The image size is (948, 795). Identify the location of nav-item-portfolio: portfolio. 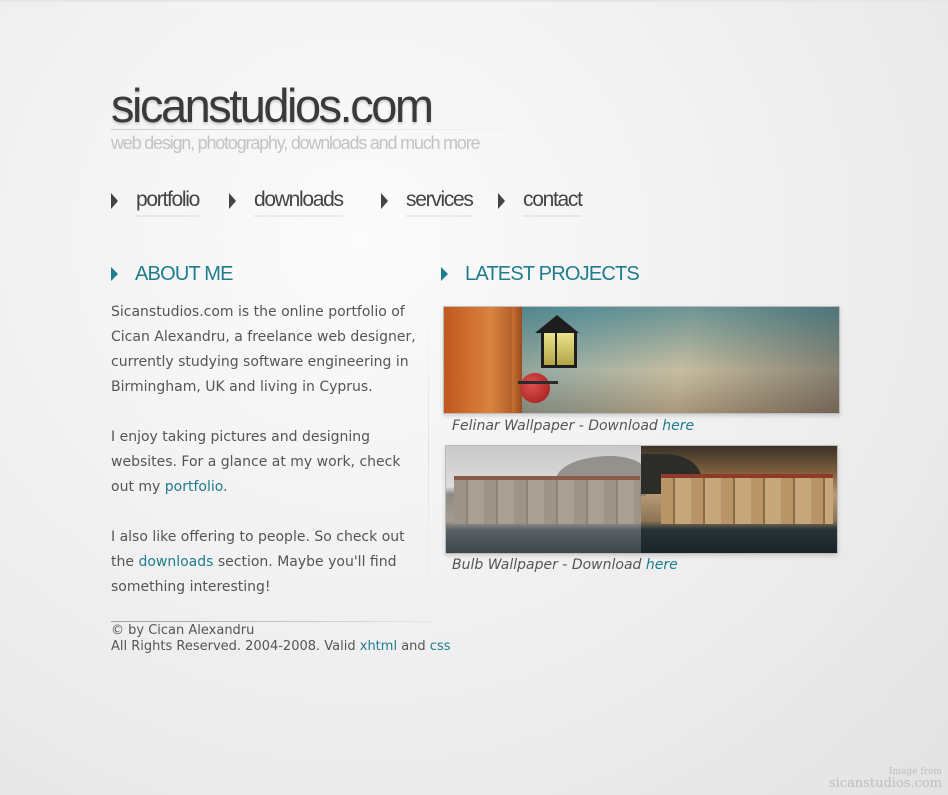
(155, 201).